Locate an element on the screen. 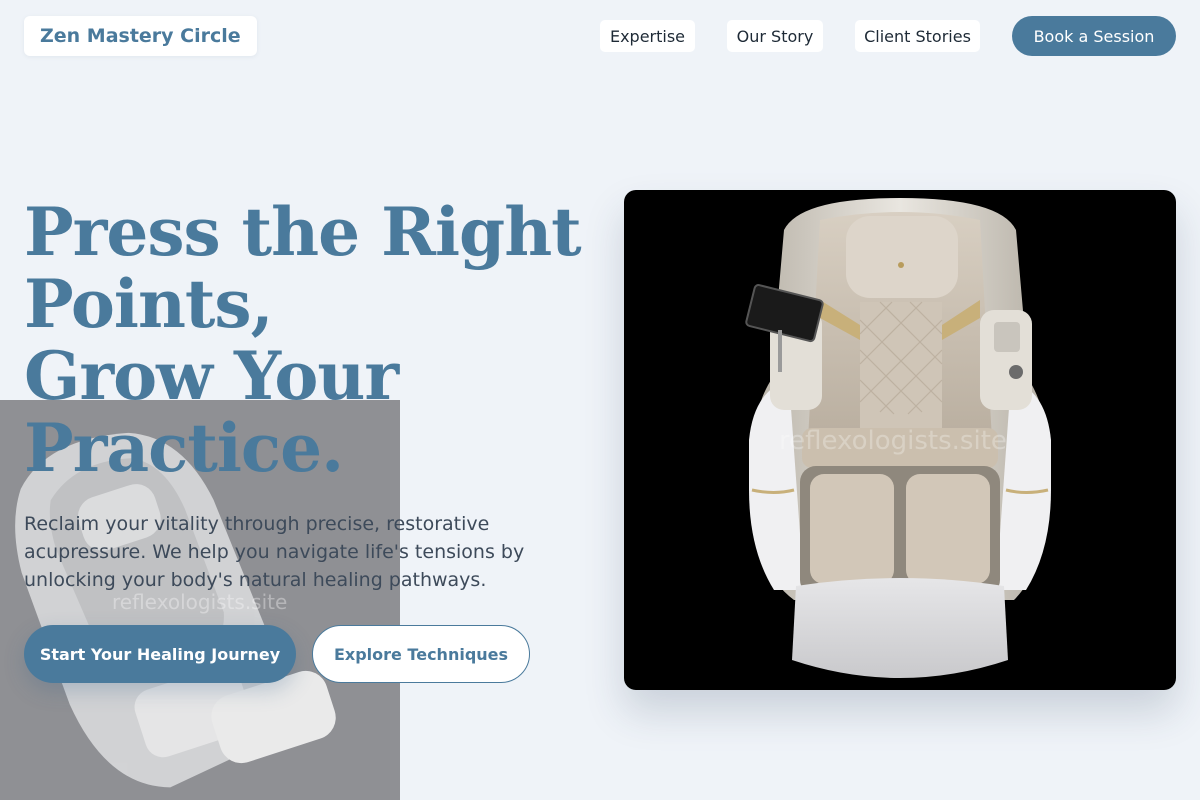  start-healing-journey-button: Start Your Healing Journey is located at coordinates (160, 654).